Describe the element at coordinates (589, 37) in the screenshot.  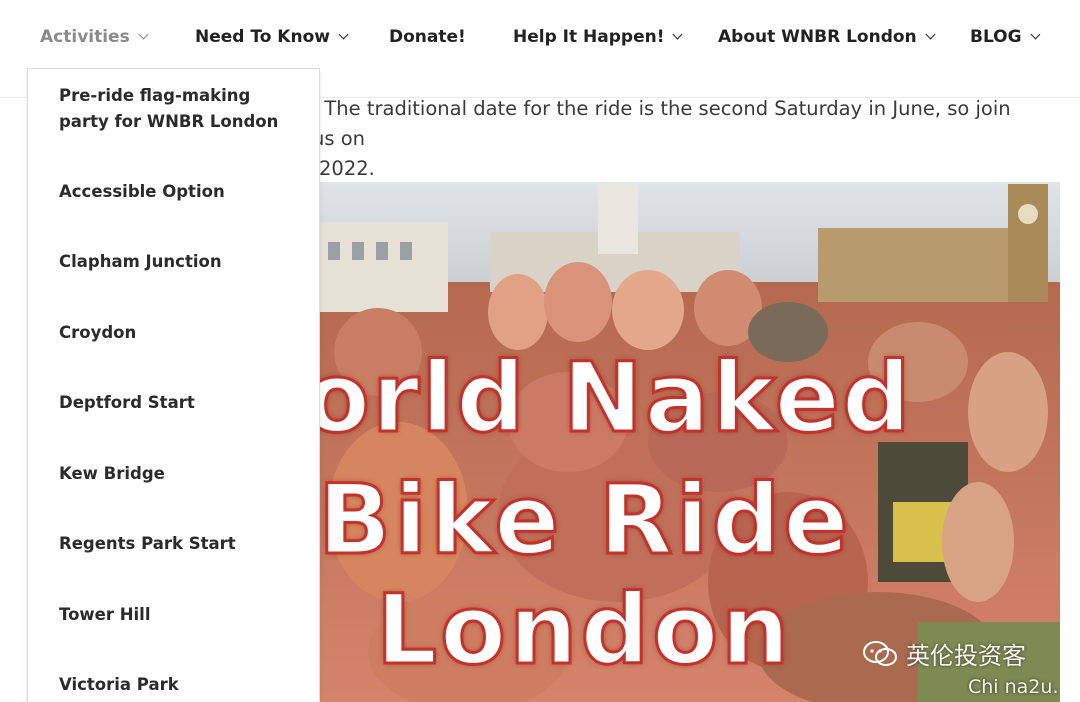
I see `nav-help-it-happen-label: Help It Happen!` at that location.